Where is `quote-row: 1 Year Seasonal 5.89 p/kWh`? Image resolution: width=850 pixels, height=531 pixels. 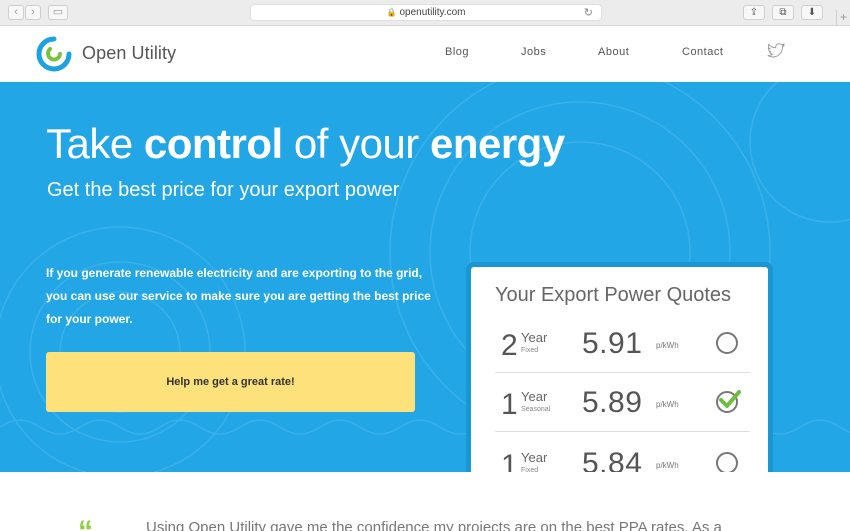 quote-row: 1 Year Seasonal 5.89 p/kWh is located at coordinates (618, 416).